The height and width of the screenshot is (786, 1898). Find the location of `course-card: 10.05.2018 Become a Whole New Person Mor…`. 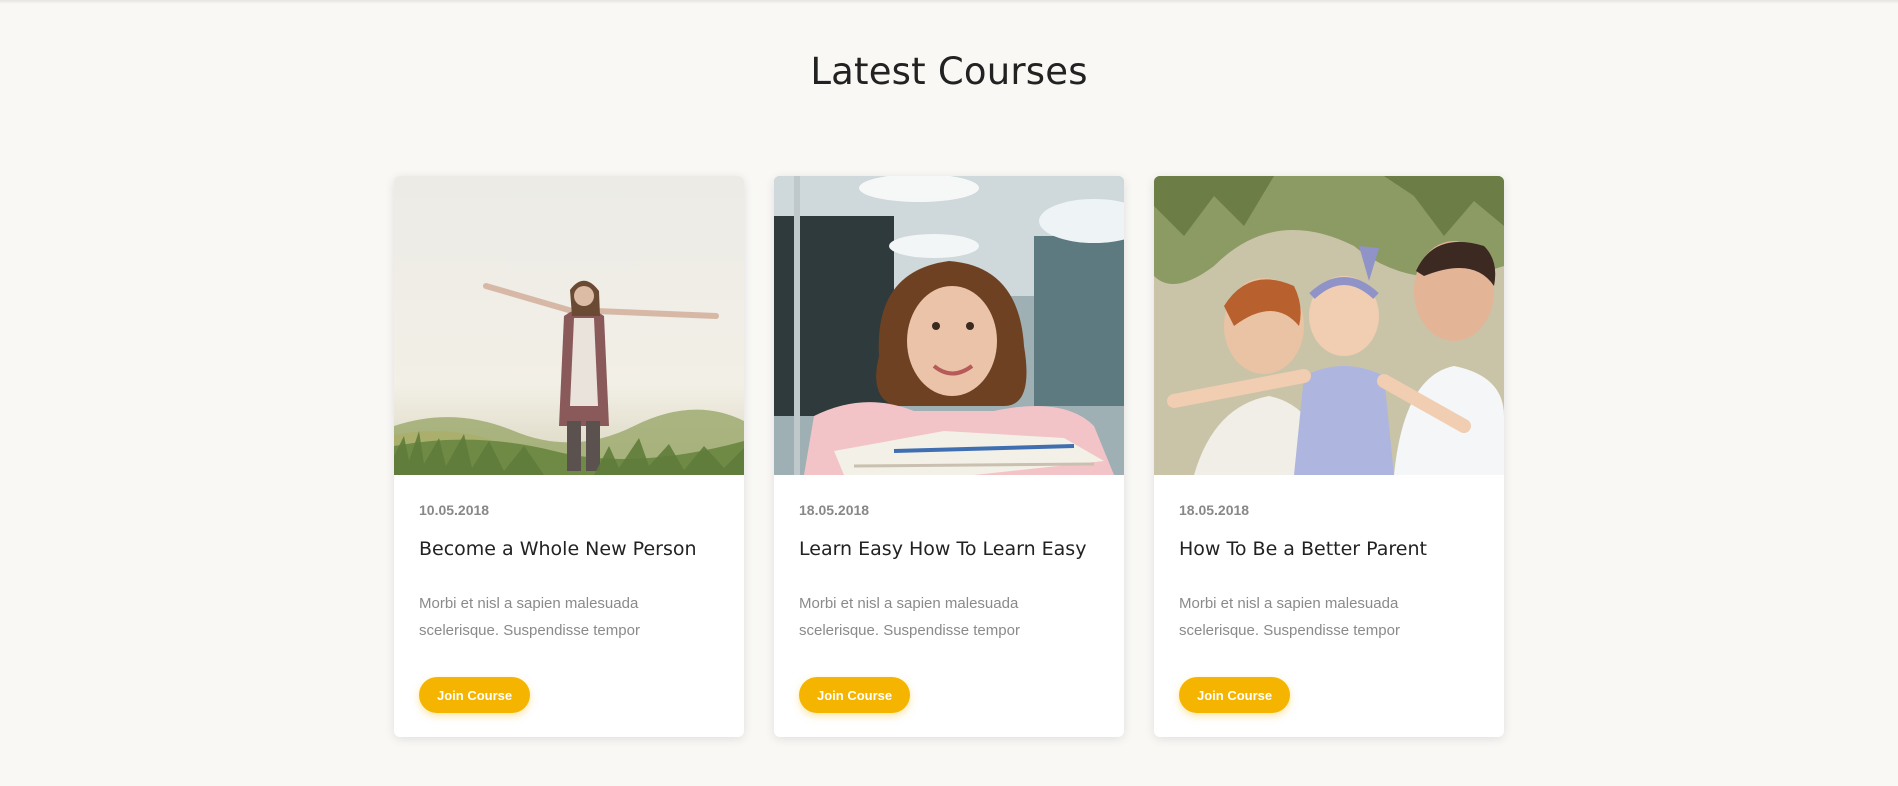

course-card: 10.05.2018 Become a Whole New Person Mor… is located at coordinates (569, 456).